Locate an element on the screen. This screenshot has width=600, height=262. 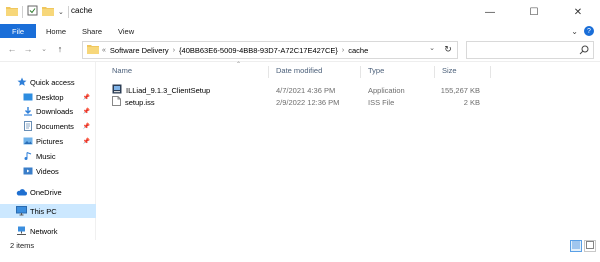
file-date: 2/9/2022 12:36 PM is located at coordinates (308, 102).